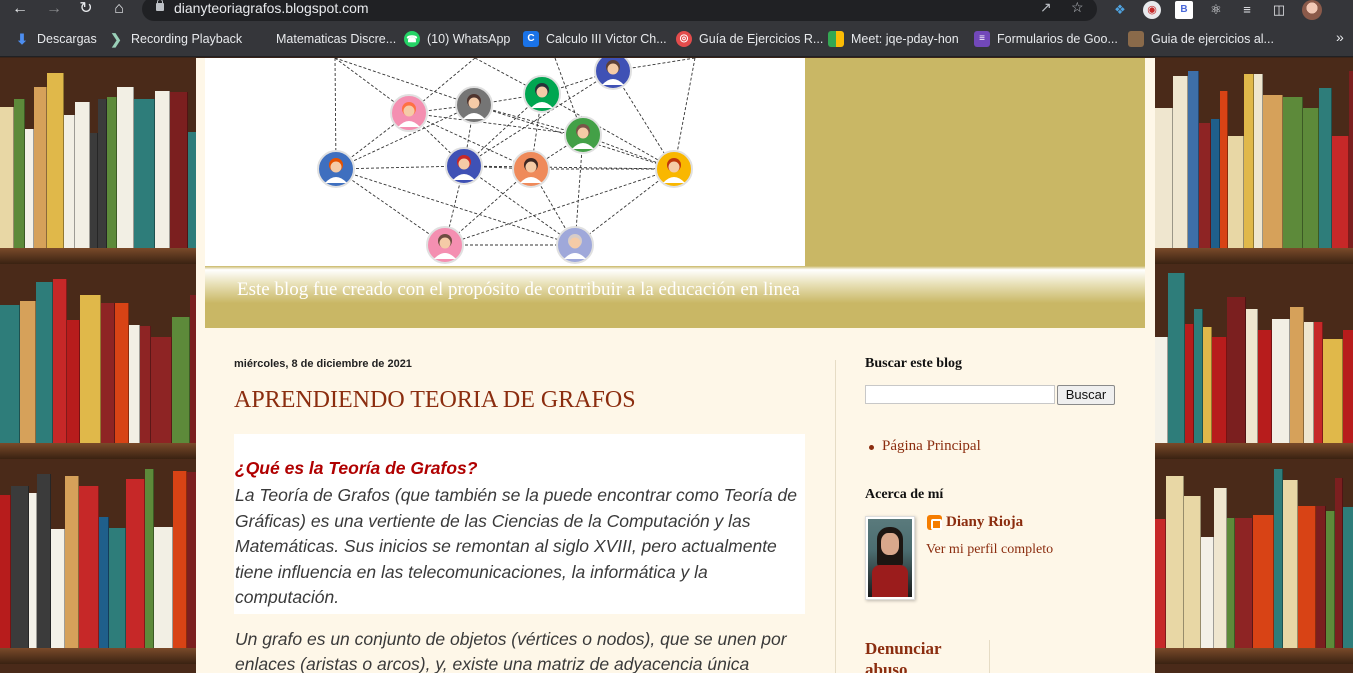 The image size is (1353, 673). What do you see at coordinates (989, 656) in the screenshot?
I see `report-divider` at bounding box center [989, 656].